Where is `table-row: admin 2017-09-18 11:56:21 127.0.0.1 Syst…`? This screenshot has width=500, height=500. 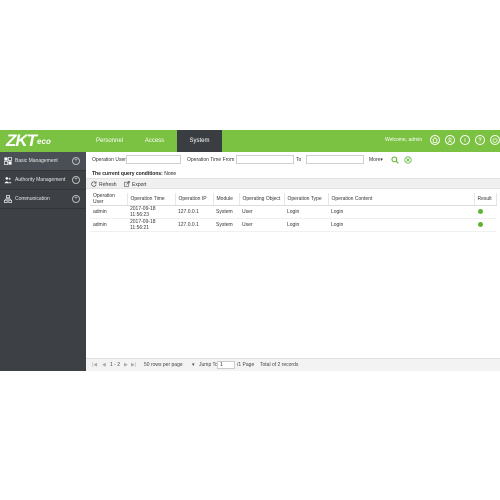 table-row: admin 2017-09-18 11:56:21 127.0.0.1 Syst… is located at coordinates (293, 225).